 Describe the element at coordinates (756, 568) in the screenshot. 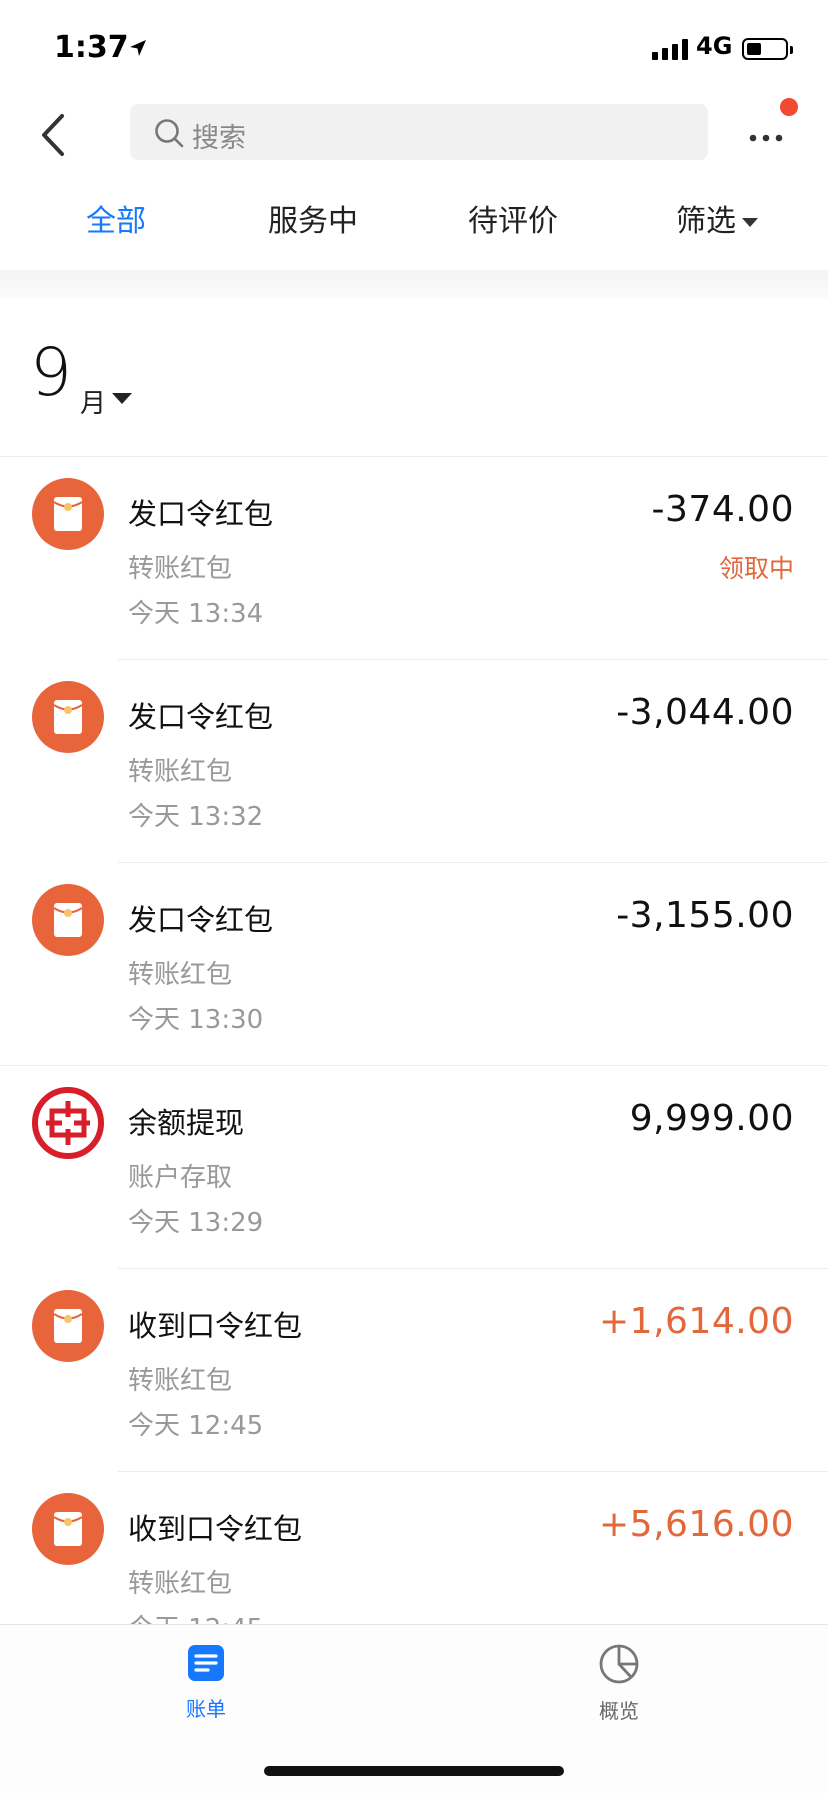

I see `transaction-status: 领取中` at that location.